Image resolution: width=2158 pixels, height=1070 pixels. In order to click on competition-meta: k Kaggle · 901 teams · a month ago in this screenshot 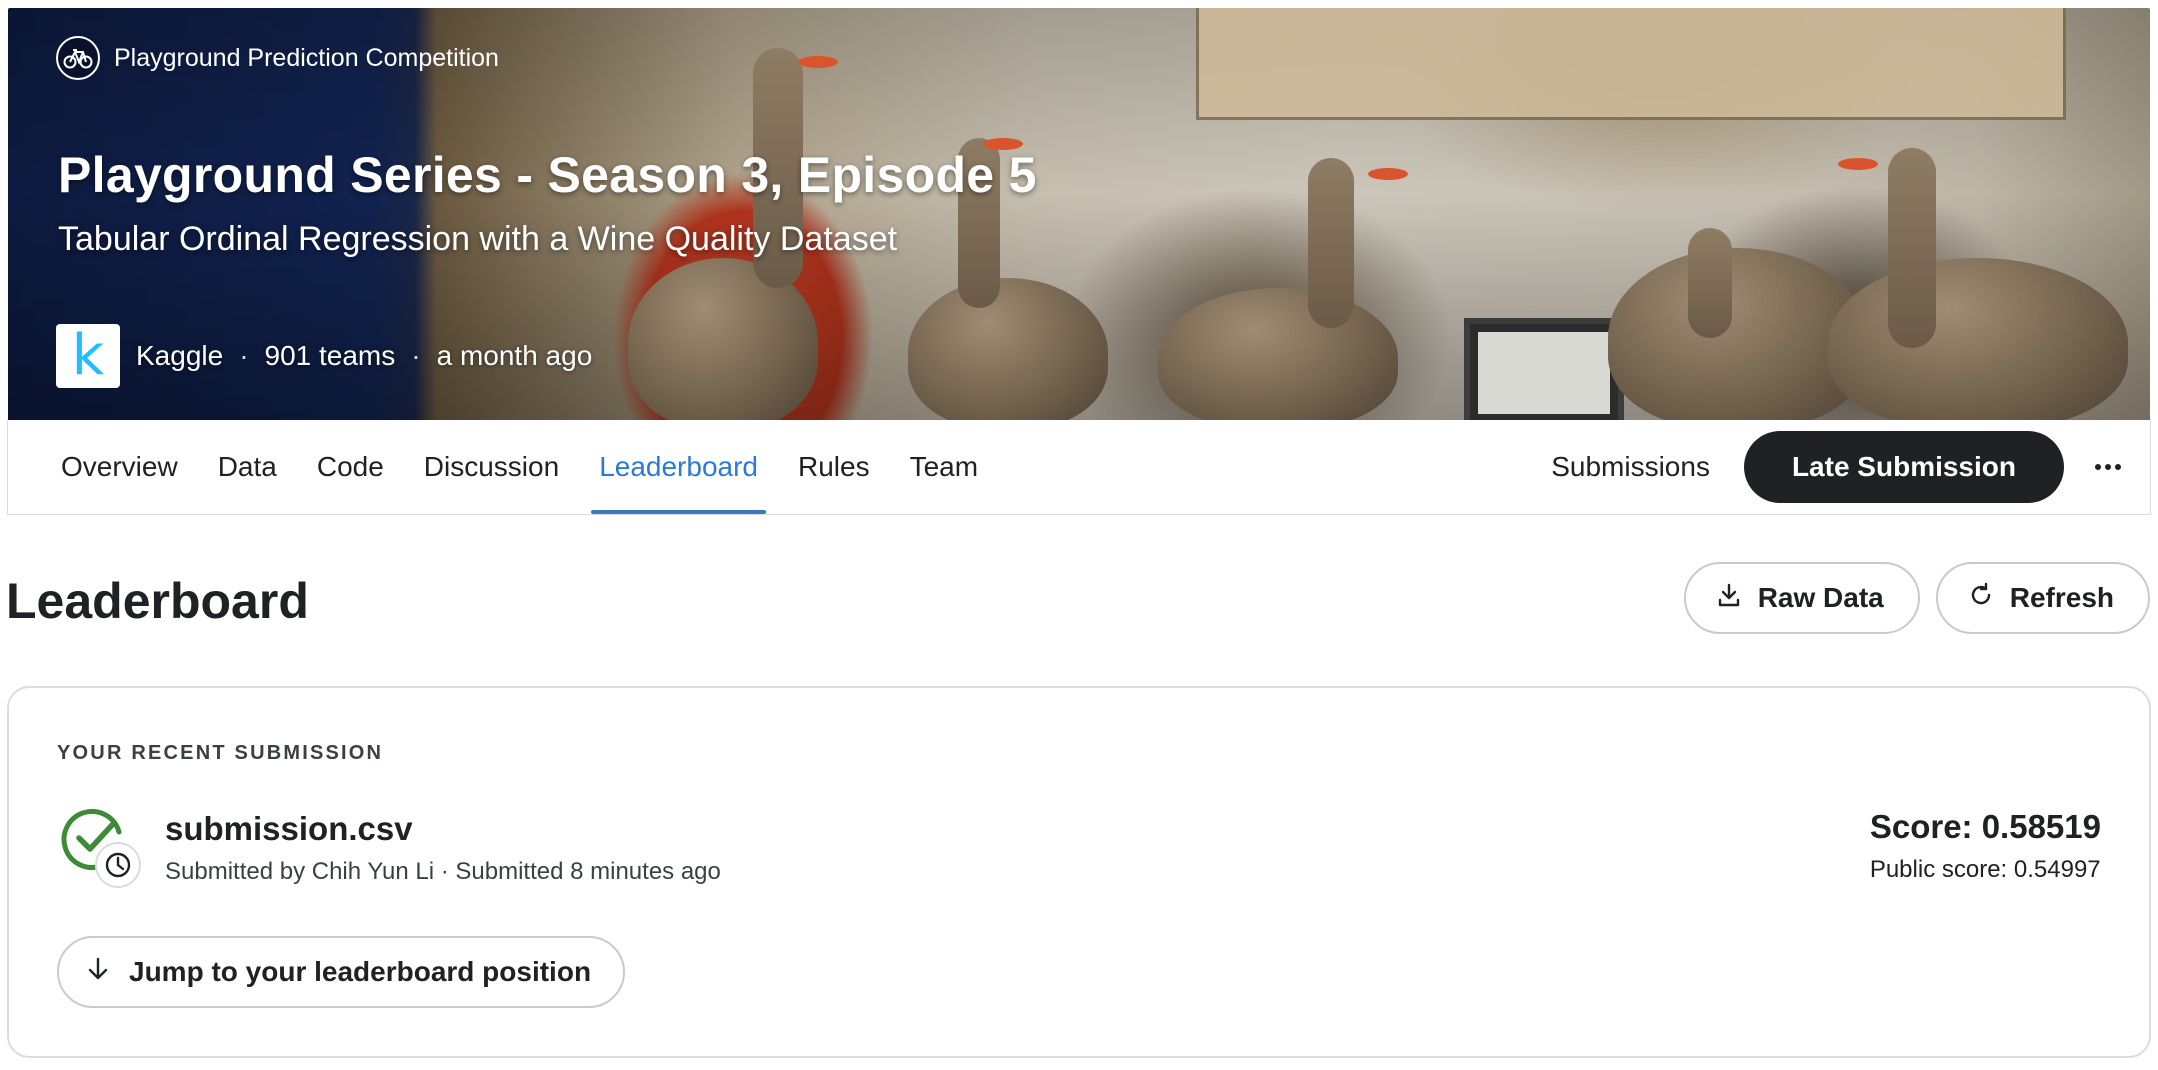, I will do `click(324, 356)`.